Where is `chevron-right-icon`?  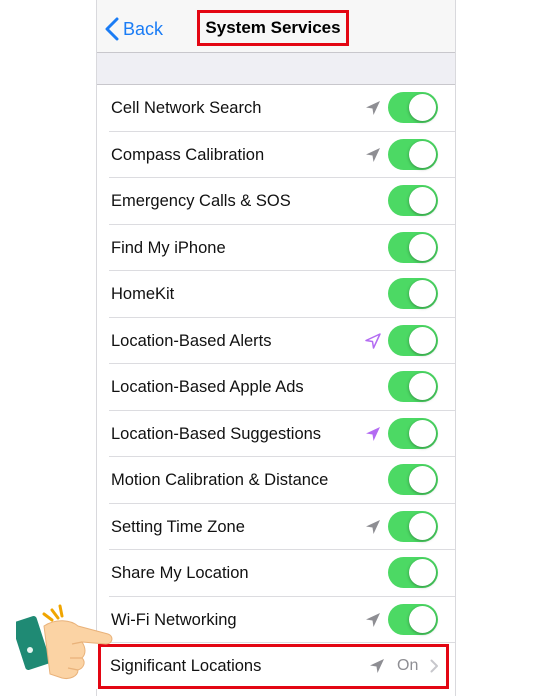 chevron-right-icon is located at coordinates (434, 666).